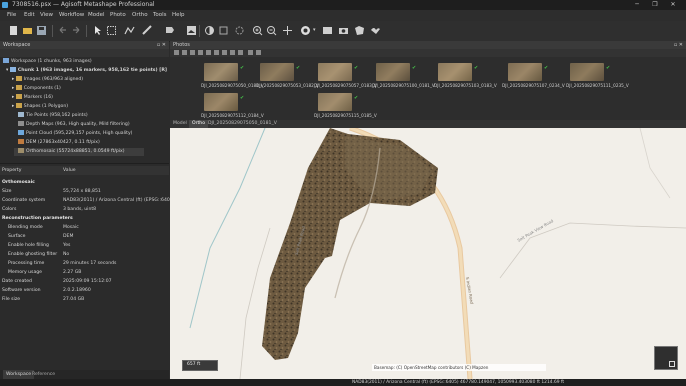 The width and height of the screenshot is (686, 386). What do you see at coordinates (59, 143) in the screenshot?
I see `tree-item-dem: DEM (27863x40427, 0.11 ft/pix)` at bounding box center [59, 143].